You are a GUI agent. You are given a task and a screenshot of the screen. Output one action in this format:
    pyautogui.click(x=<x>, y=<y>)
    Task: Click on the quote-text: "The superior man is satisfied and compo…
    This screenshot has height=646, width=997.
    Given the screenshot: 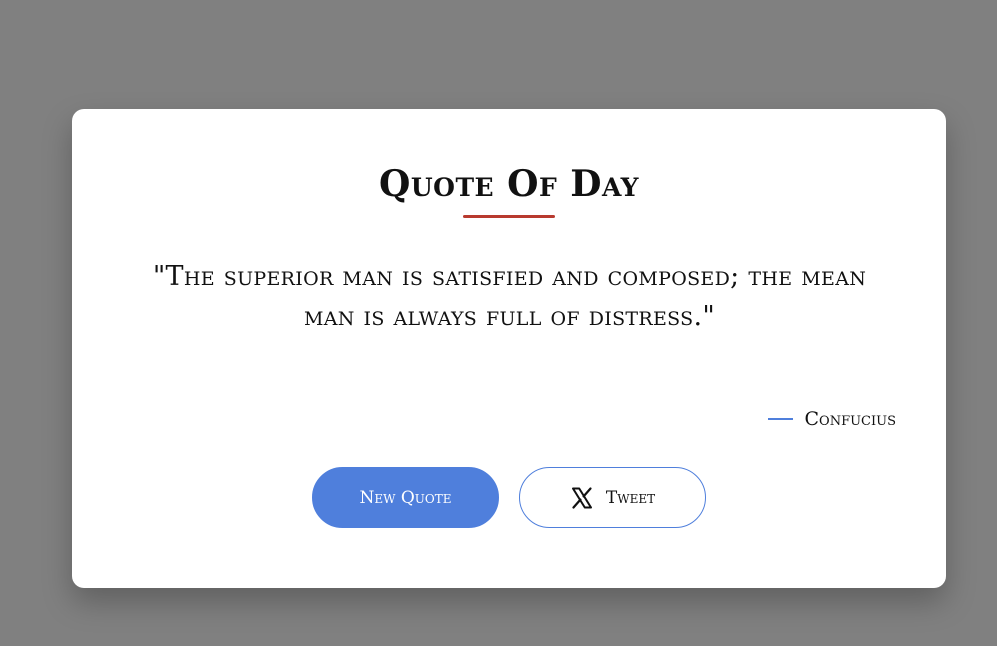 What is the action you would take?
    pyautogui.click(x=509, y=296)
    